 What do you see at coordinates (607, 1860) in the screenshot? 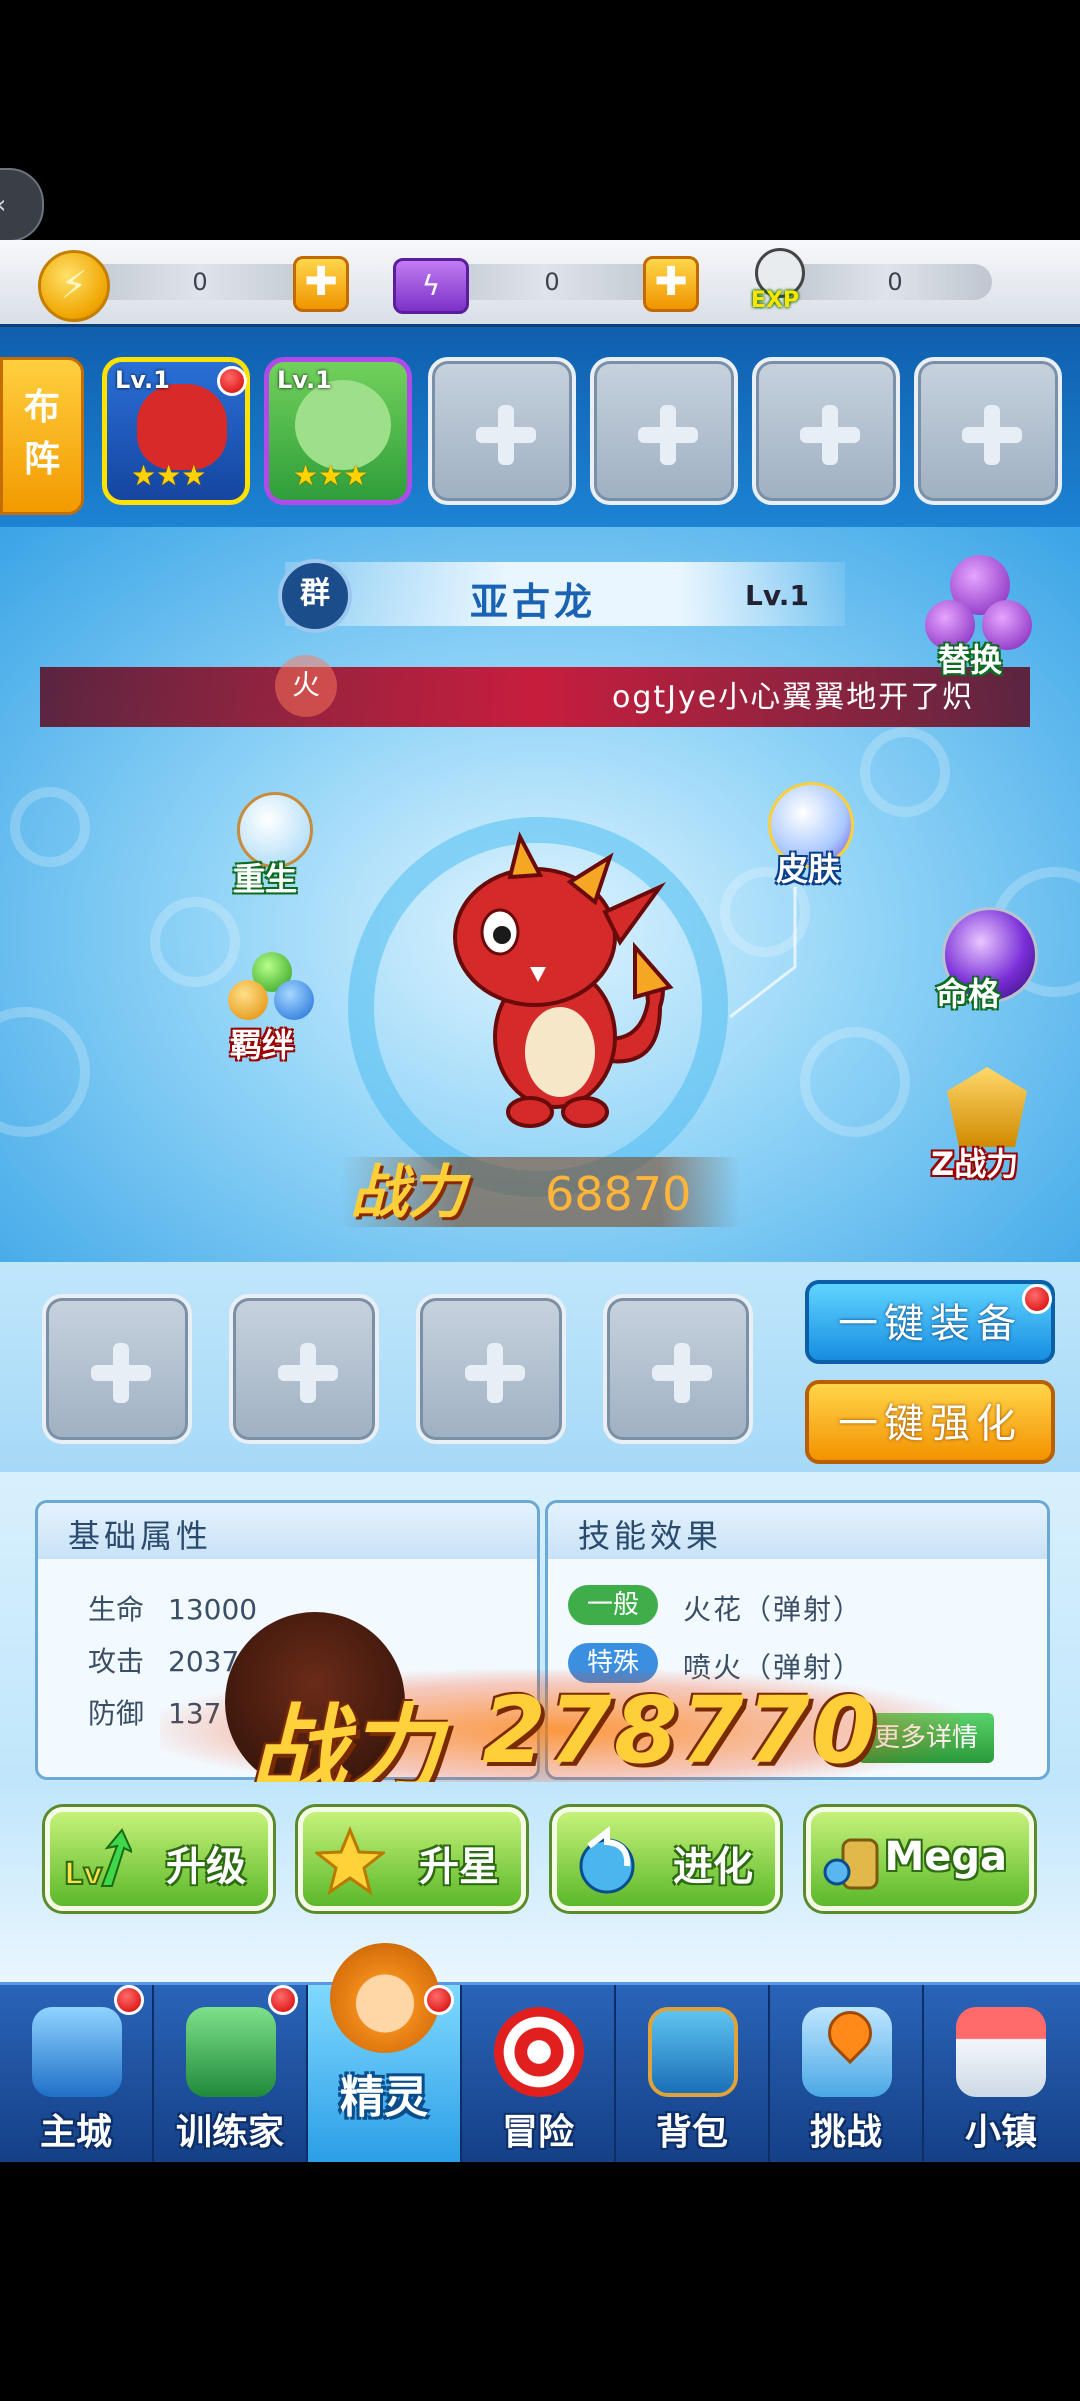
I see `evolve-swirl-icon` at bounding box center [607, 1860].